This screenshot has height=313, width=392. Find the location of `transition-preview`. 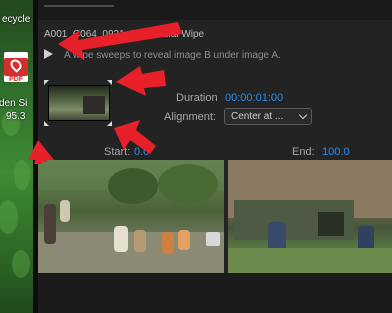

transition-preview is located at coordinates (78, 103).